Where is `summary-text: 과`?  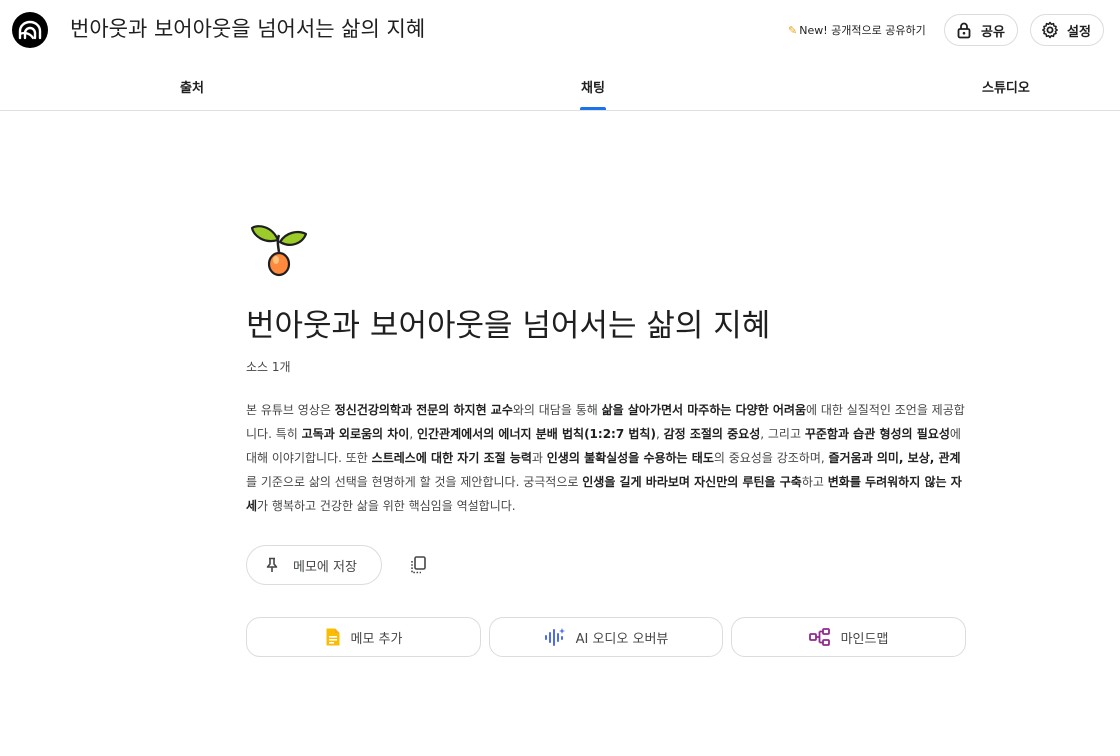
summary-text: 과 is located at coordinates (539, 458).